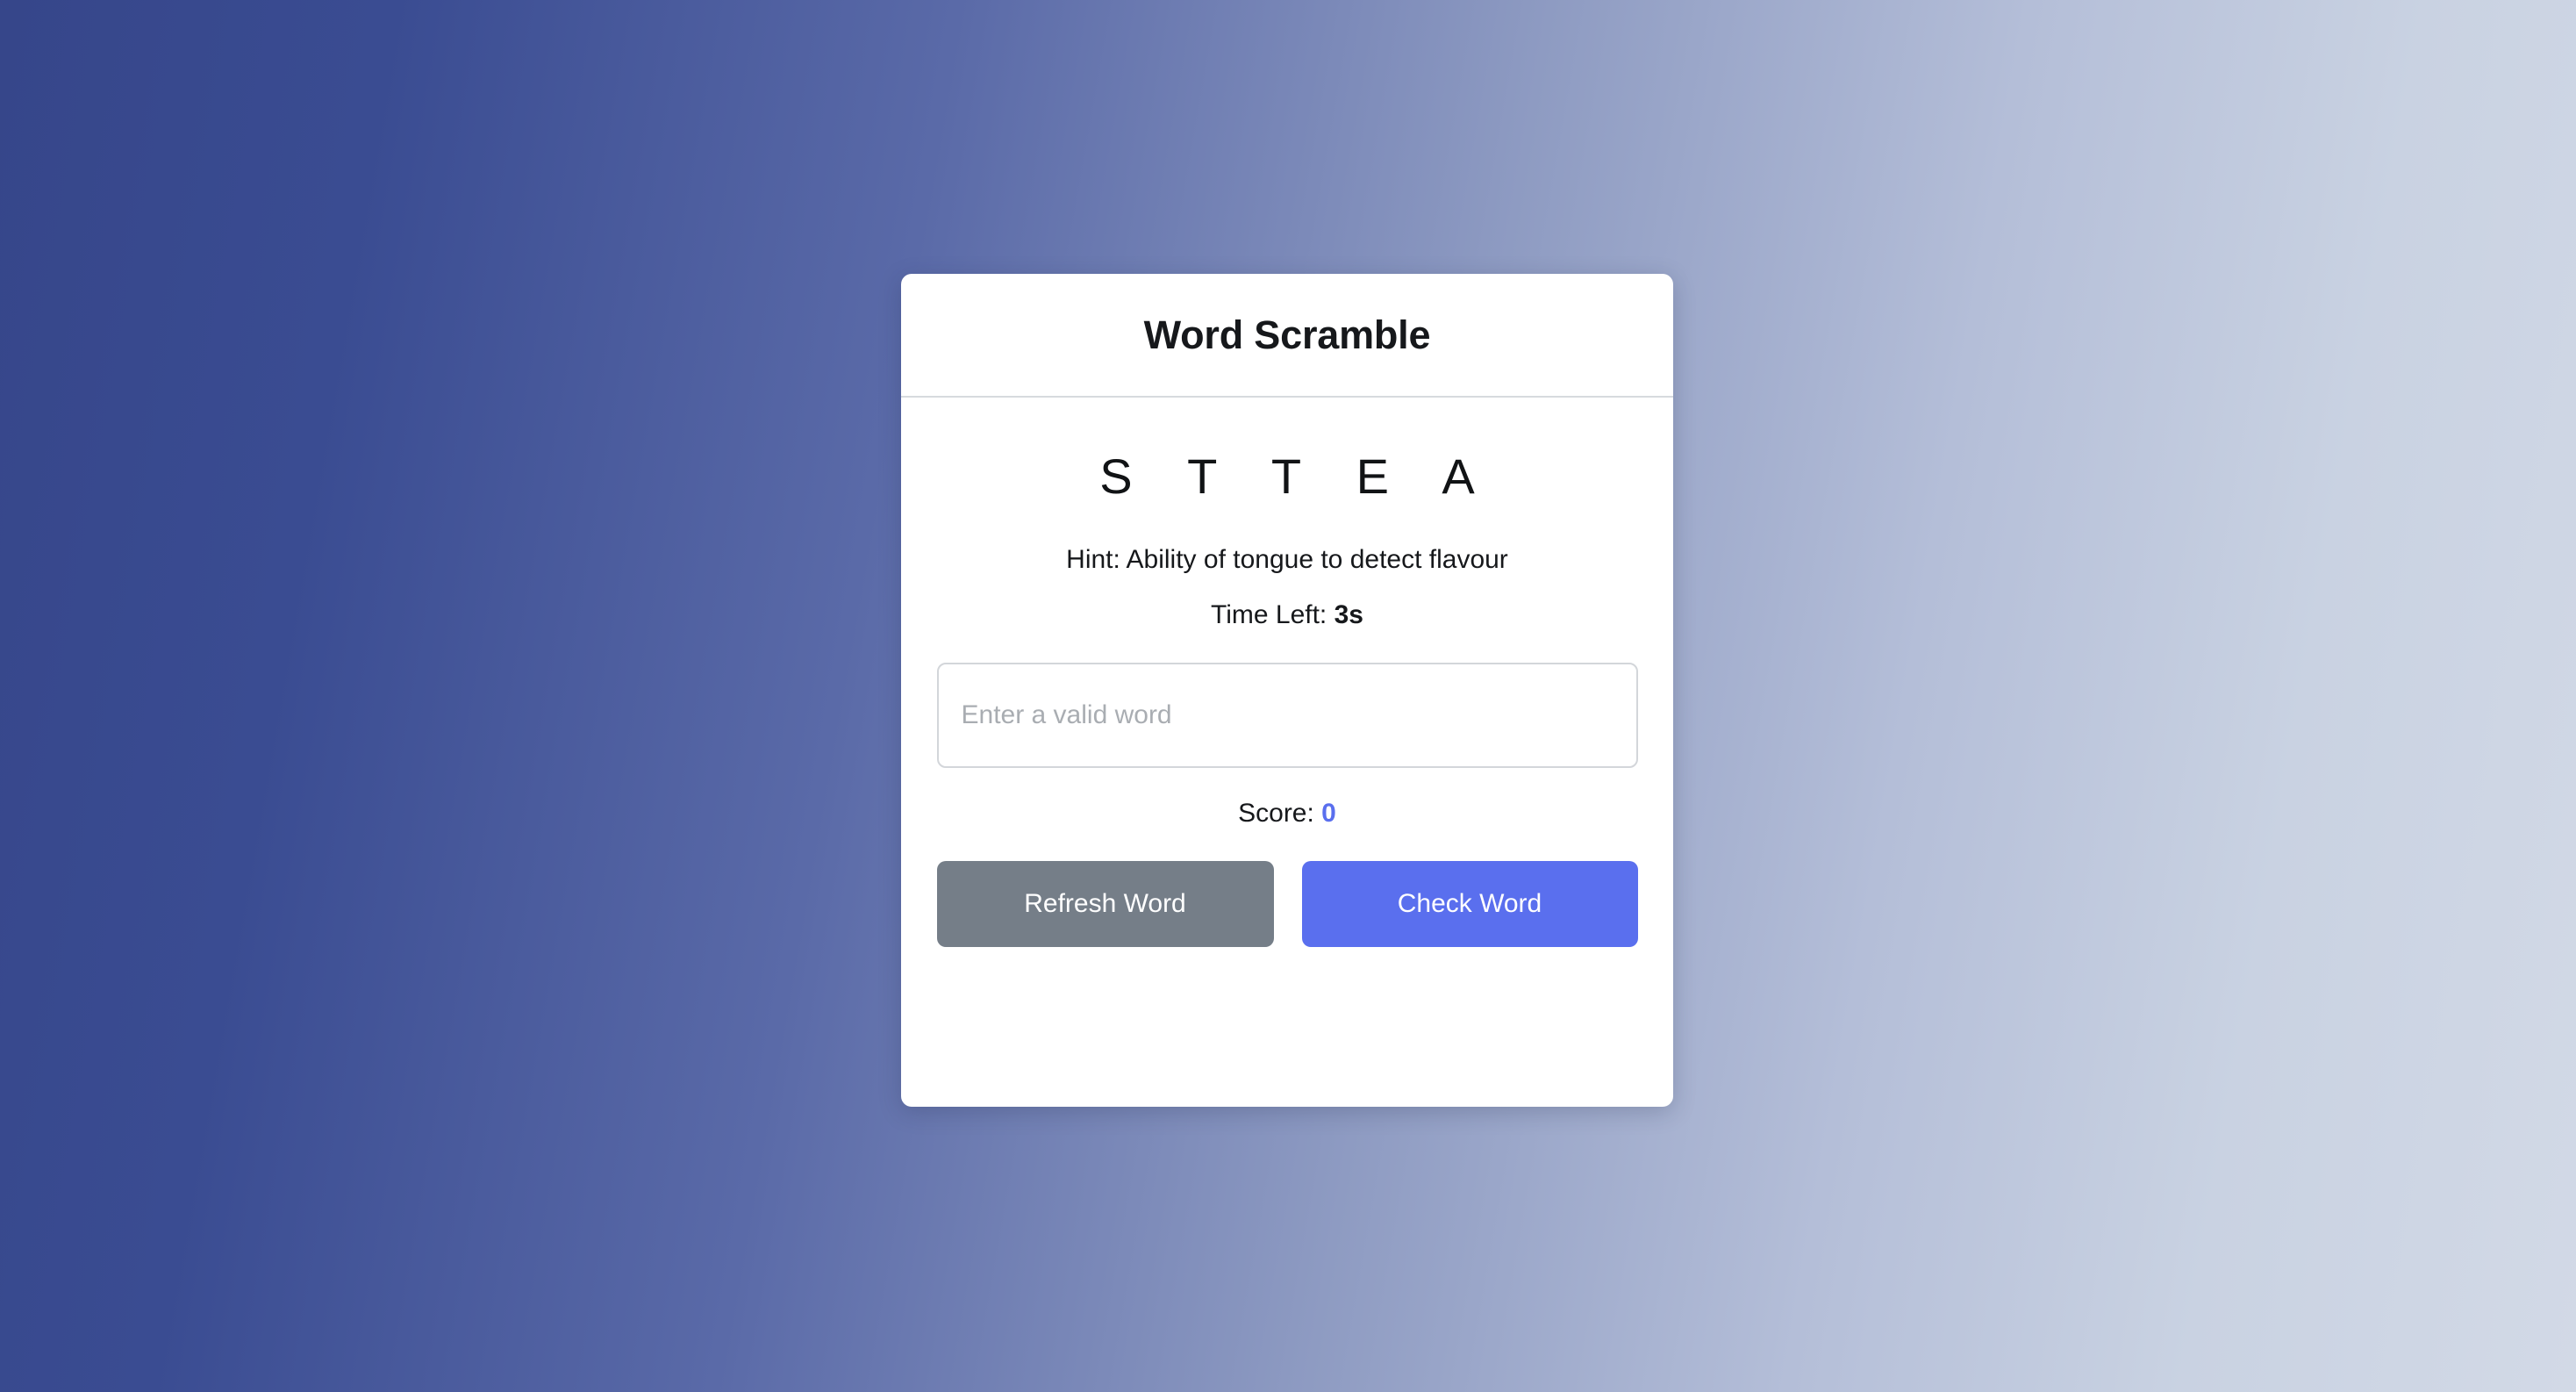 This screenshot has height=1392, width=2576. I want to click on refresh-word-button: Refresh Word, so click(1105, 904).